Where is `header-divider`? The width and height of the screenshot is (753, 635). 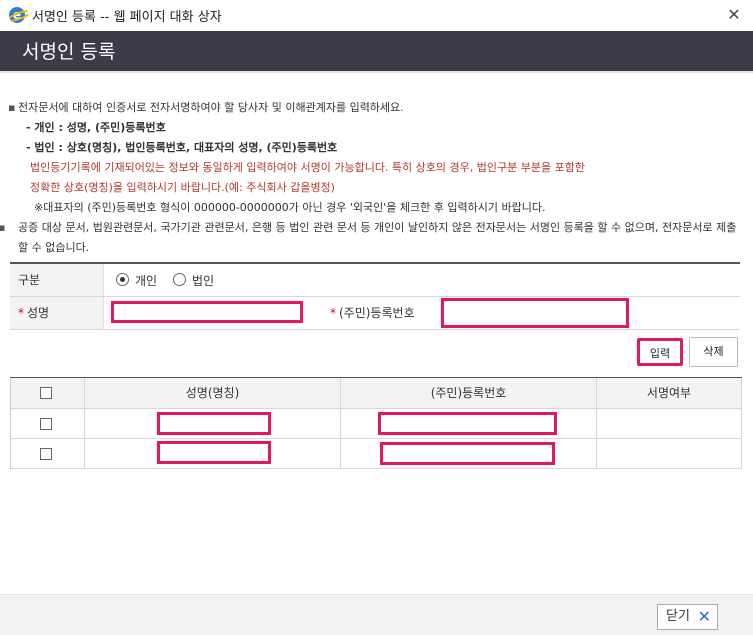 header-divider is located at coordinates (376, 72).